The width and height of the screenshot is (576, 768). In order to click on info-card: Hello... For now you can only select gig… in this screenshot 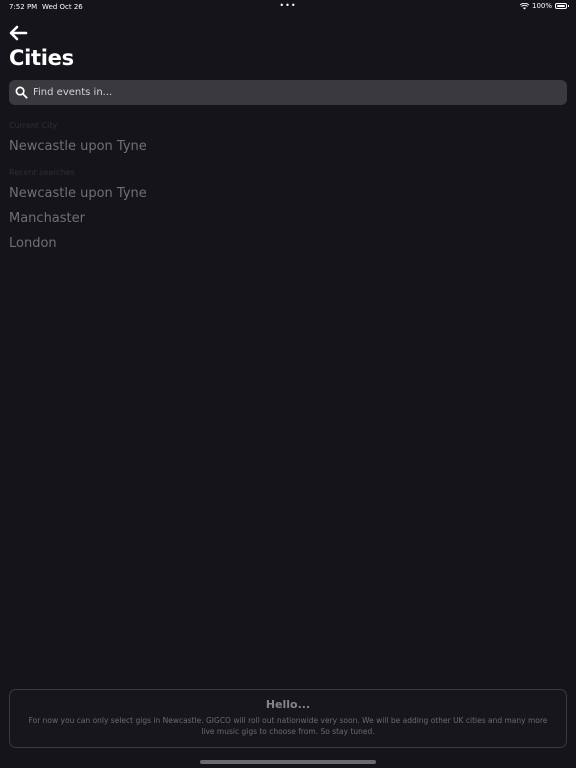, I will do `click(288, 718)`.